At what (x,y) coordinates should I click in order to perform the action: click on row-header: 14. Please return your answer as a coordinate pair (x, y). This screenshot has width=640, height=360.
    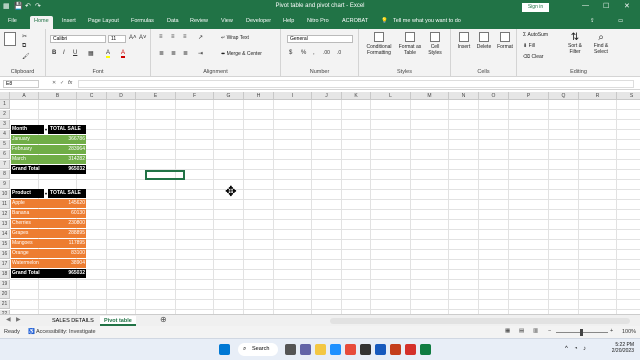
    Looking at the image, I should click on (5, 234).